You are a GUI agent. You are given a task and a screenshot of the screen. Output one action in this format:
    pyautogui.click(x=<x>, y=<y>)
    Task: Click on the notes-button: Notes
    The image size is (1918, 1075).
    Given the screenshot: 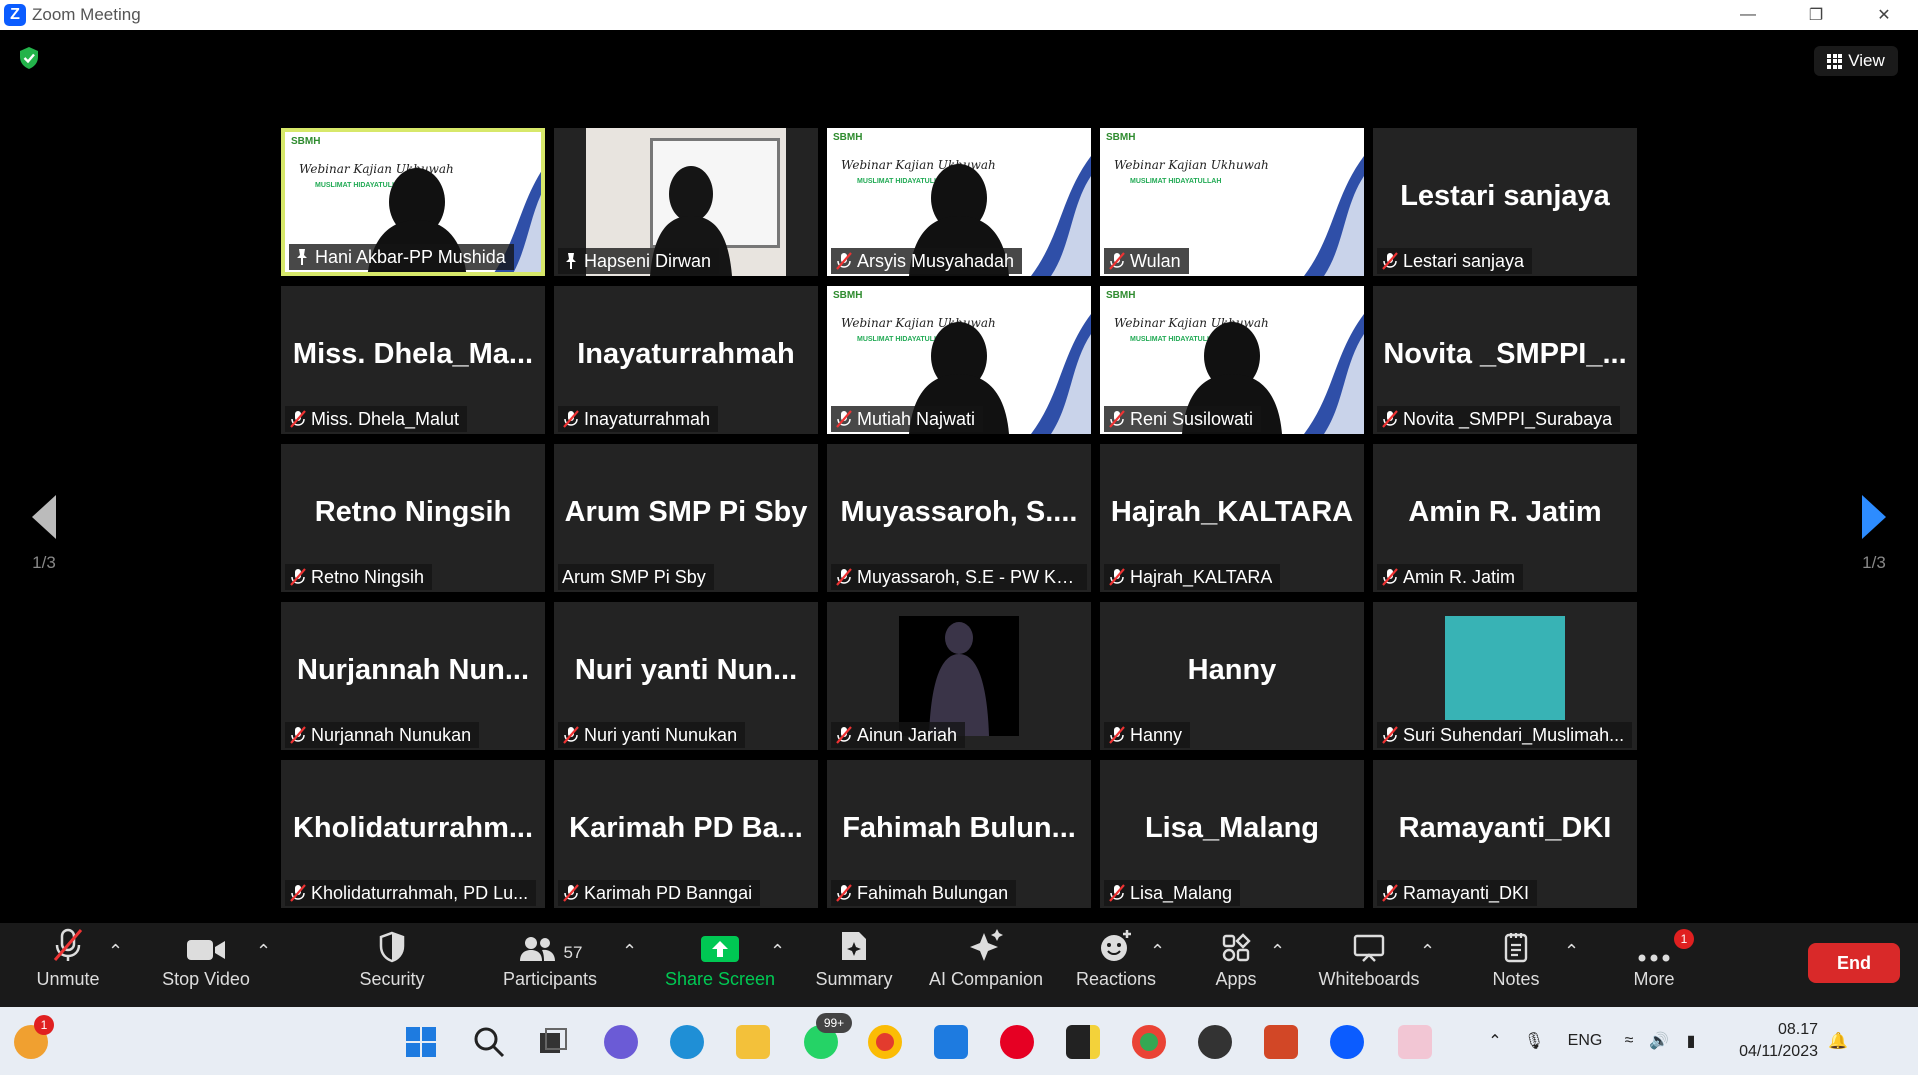 What is the action you would take?
    pyautogui.click(x=1516, y=965)
    